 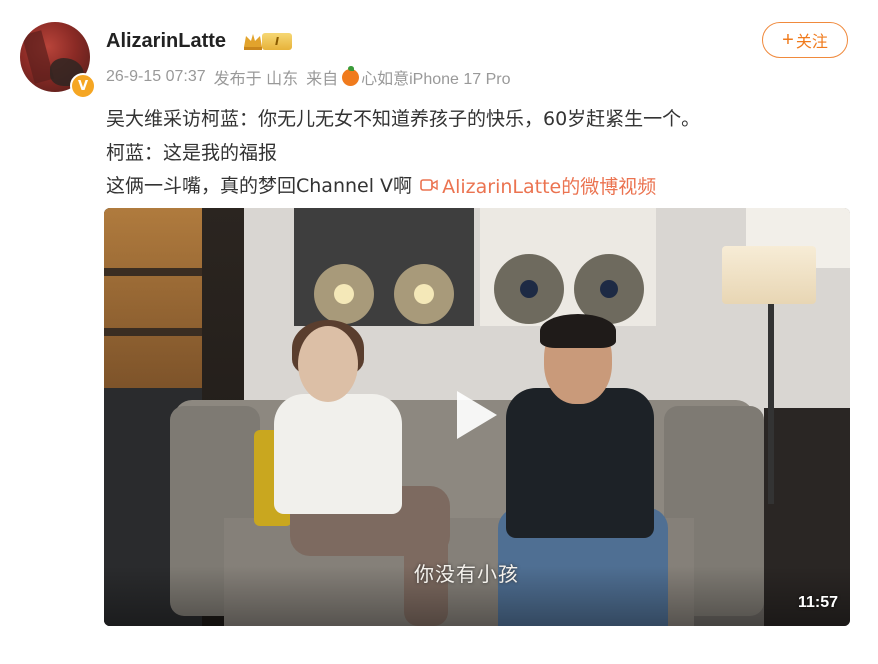 I want to click on source-prefix: 来自, so click(x=322, y=79).